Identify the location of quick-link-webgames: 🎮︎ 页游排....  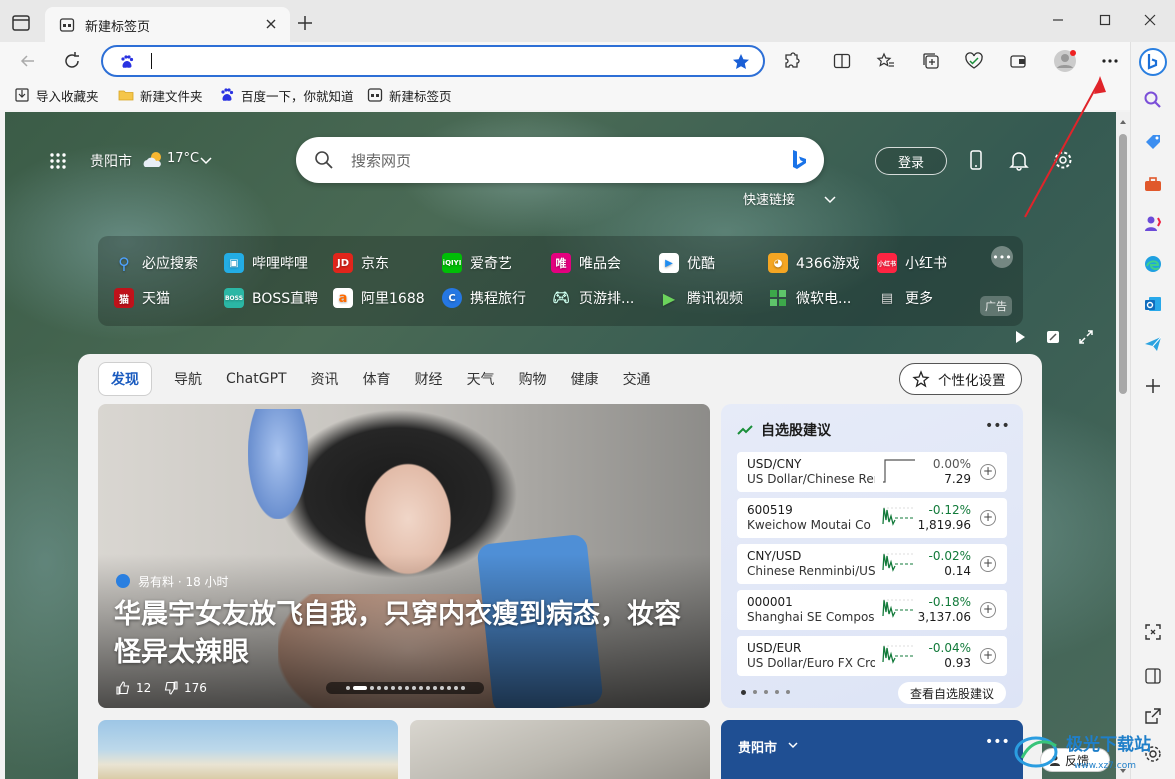
(592, 298).